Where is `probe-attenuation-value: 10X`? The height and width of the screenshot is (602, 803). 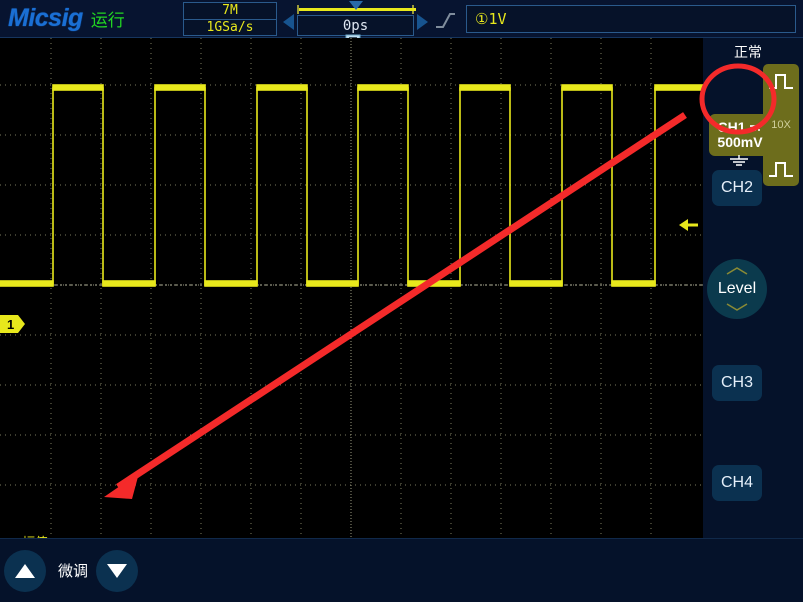
probe-attenuation-value: 10X is located at coordinates (781, 125).